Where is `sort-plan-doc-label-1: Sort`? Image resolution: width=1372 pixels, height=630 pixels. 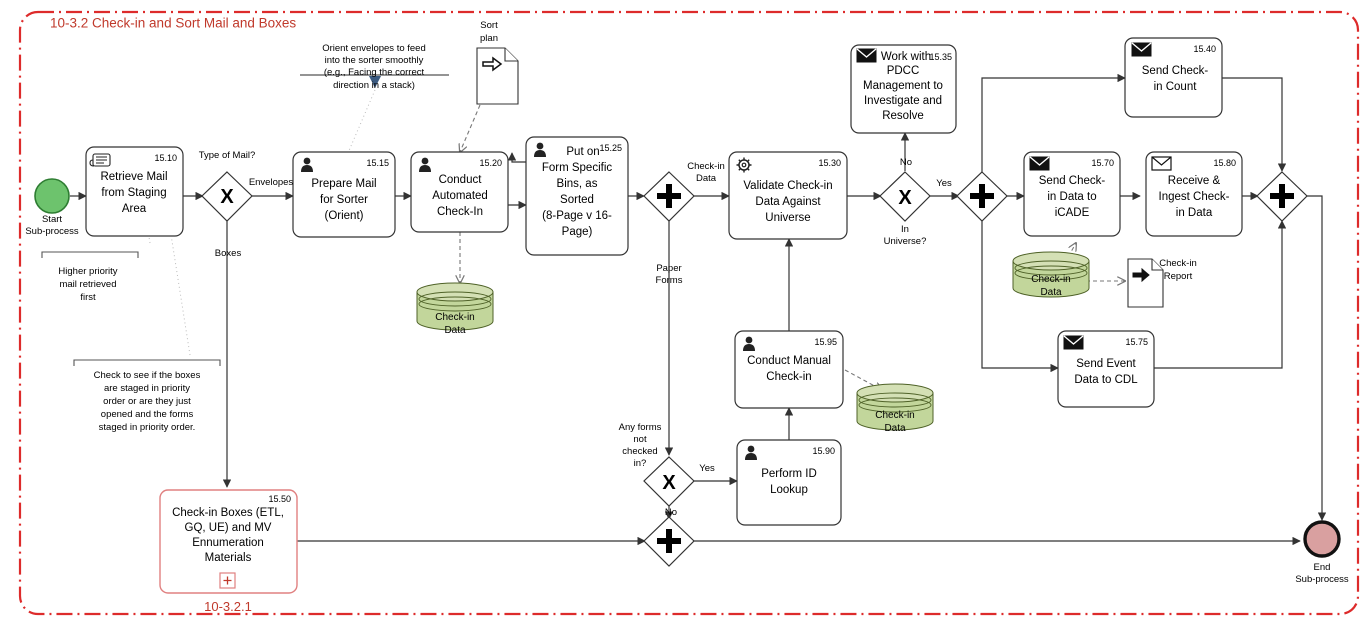 sort-plan-doc-label-1: Sort is located at coordinates (489, 25).